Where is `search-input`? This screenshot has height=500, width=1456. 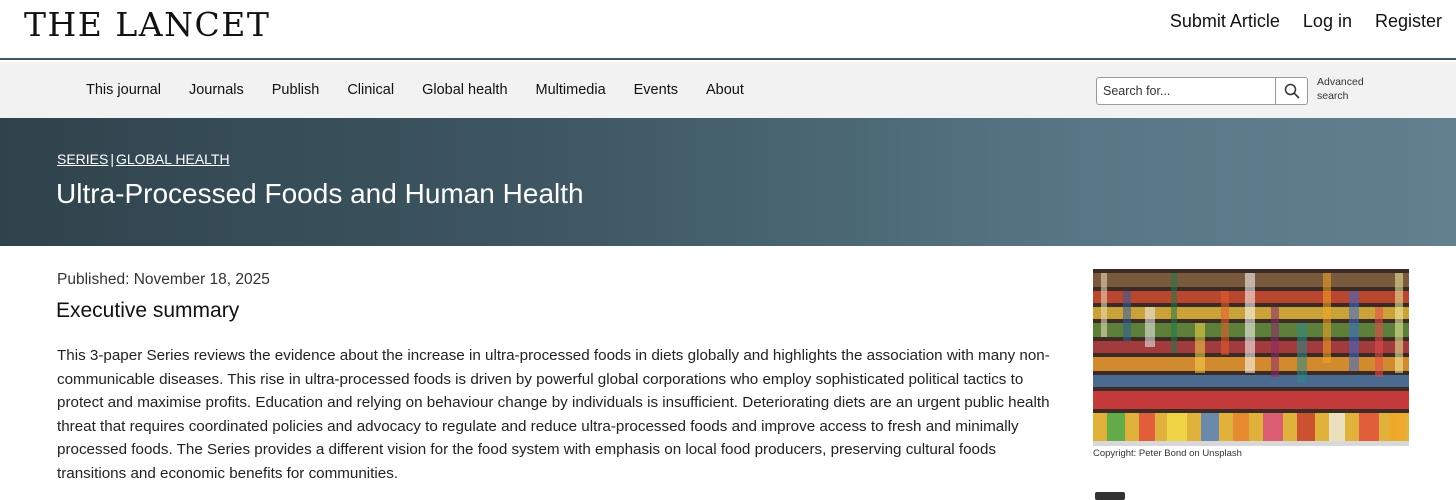 search-input is located at coordinates (1186, 91).